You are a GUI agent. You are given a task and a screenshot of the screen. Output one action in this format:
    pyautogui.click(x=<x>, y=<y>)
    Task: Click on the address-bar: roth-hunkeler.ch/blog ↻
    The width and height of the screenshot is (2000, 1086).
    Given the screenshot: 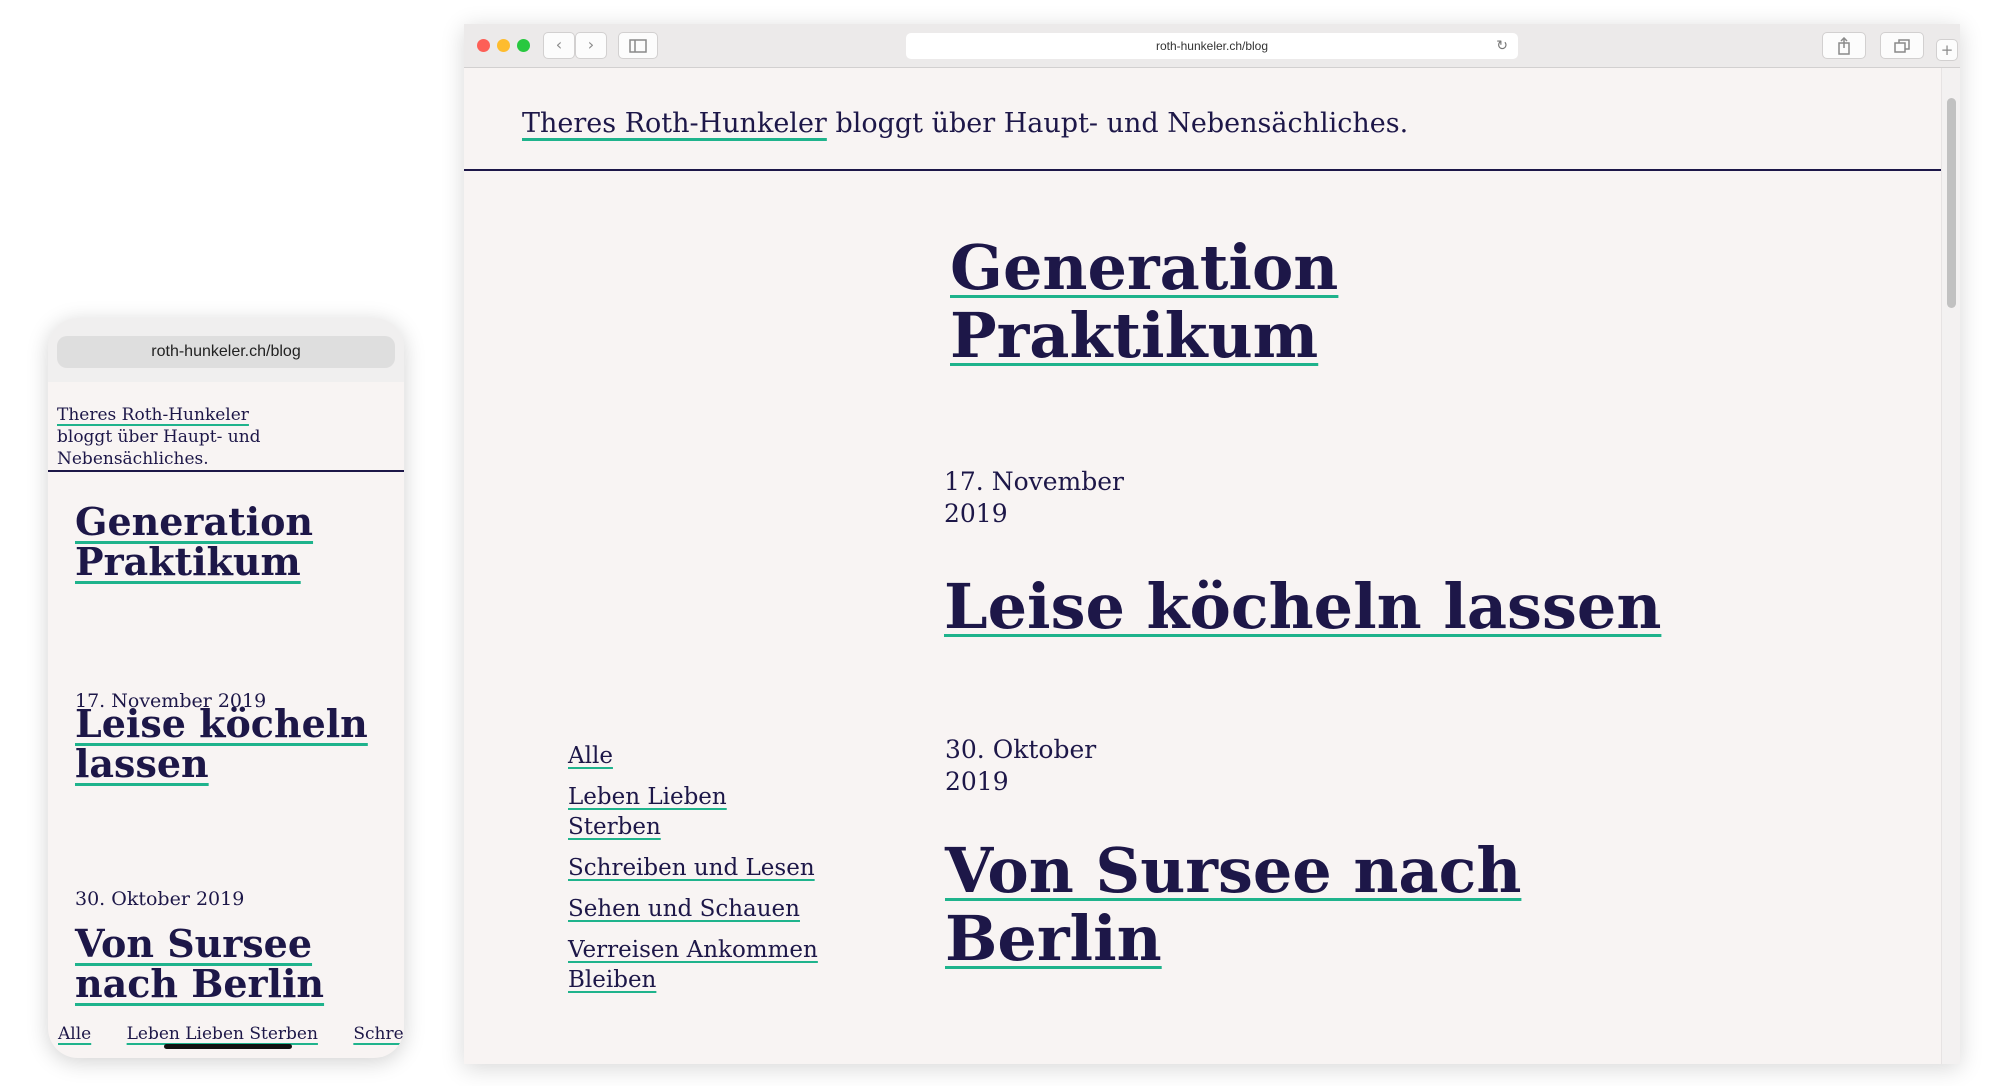 What is the action you would take?
    pyautogui.click(x=1212, y=46)
    